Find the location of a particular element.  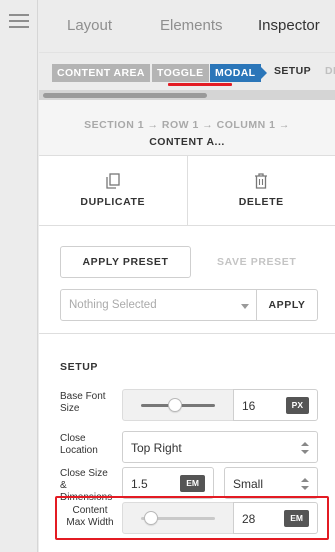

breadcrumb-scrollbar is located at coordinates (187, 95).